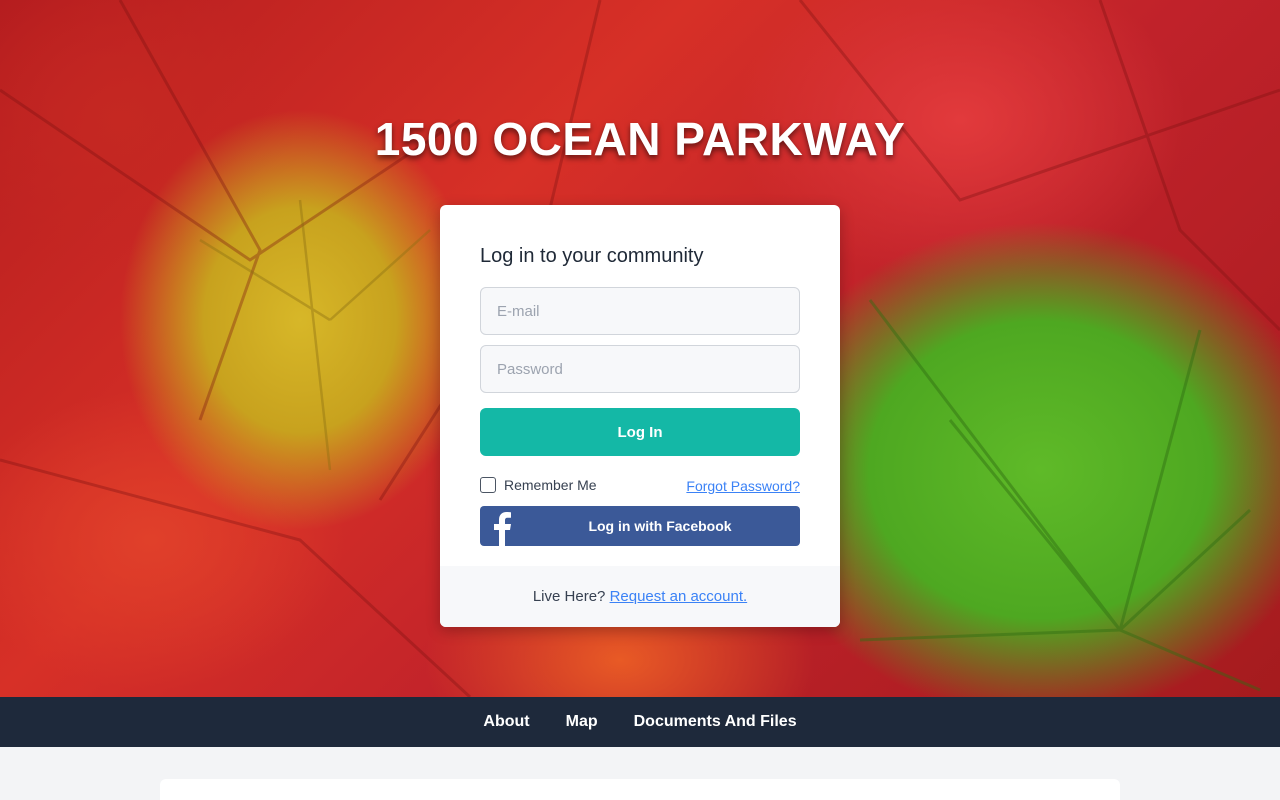 This screenshot has height=800, width=1280. Describe the element at coordinates (592, 256) in the screenshot. I see `login-heading: Log in to your community` at that location.